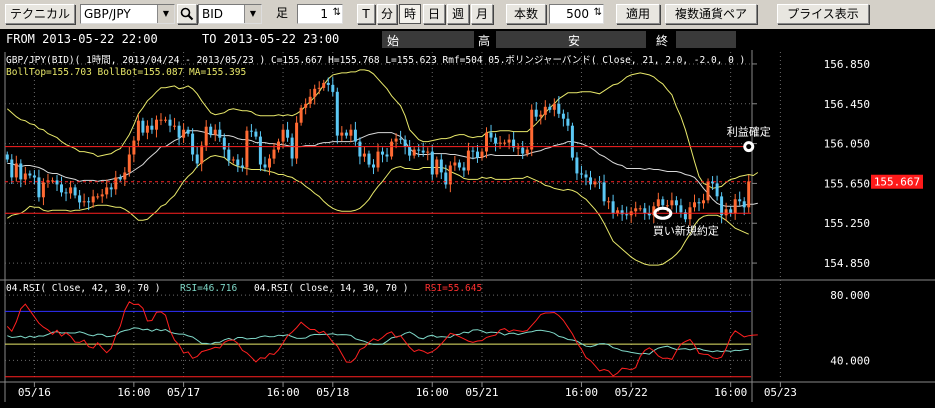 The image size is (935, 408). I want to click on current-price-label: 155.667, so click(897, 182).